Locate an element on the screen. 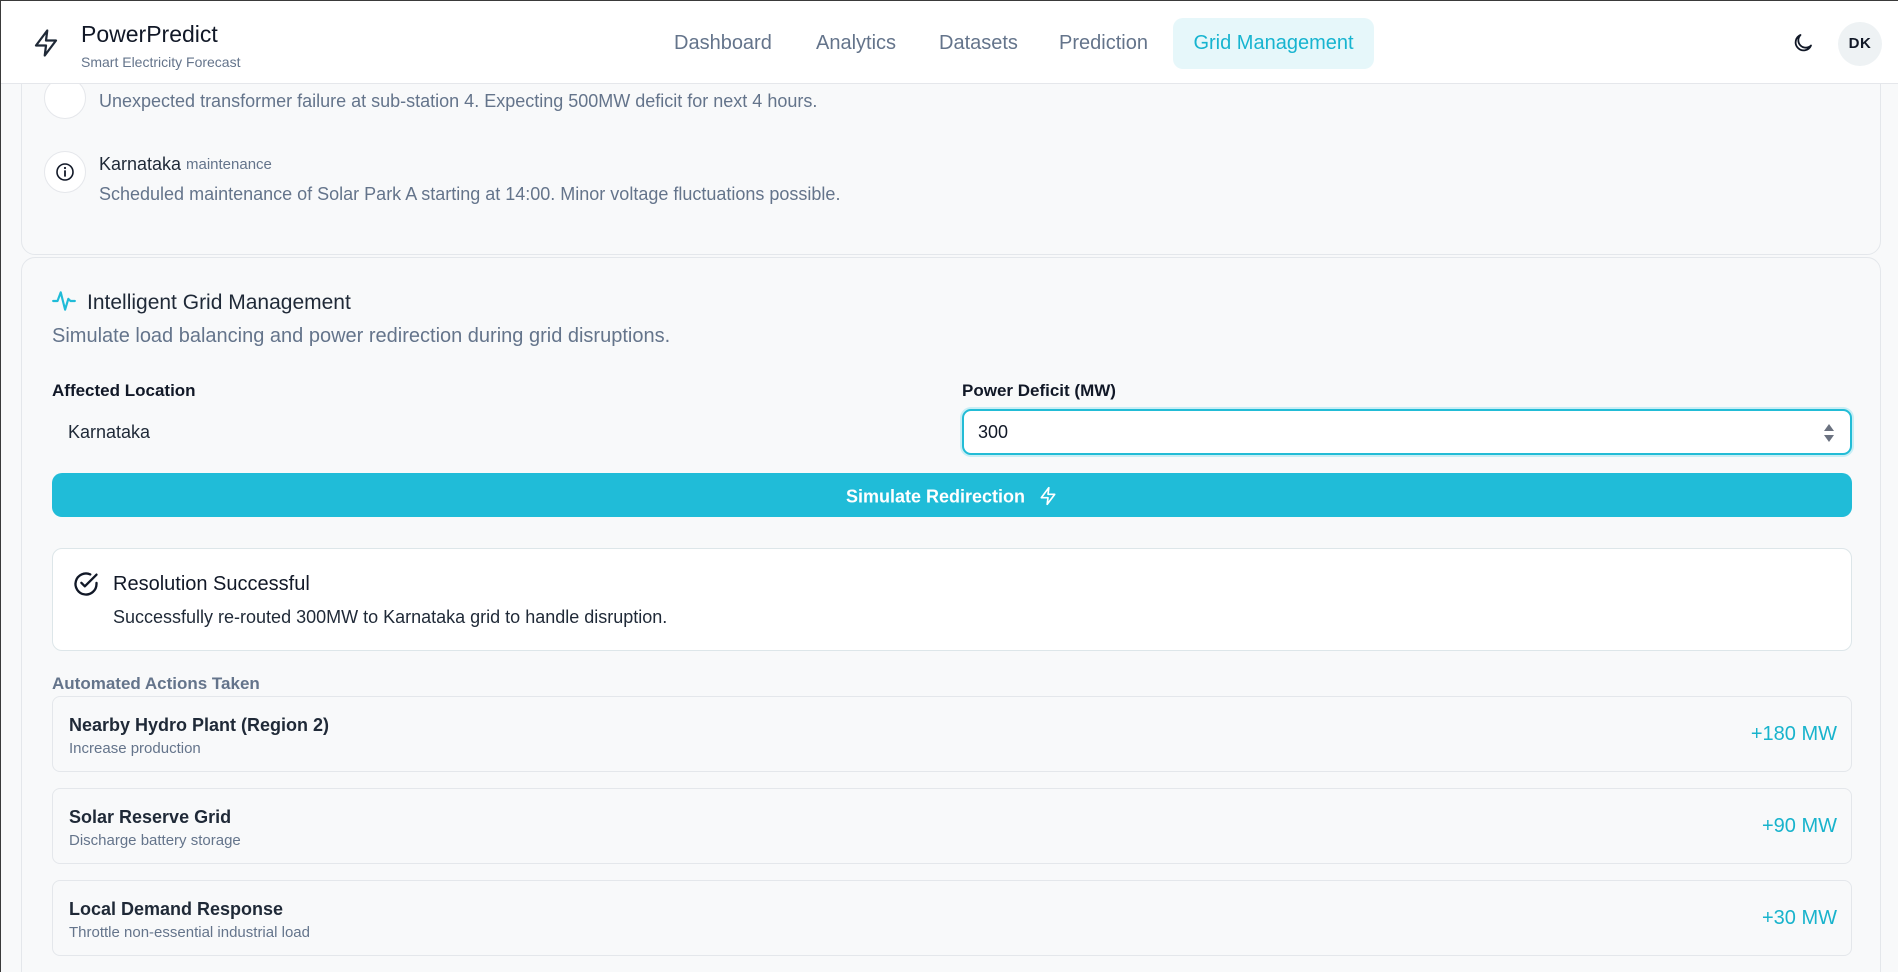  affected-location-select: Karnataka is located at coordinates (109, 432).